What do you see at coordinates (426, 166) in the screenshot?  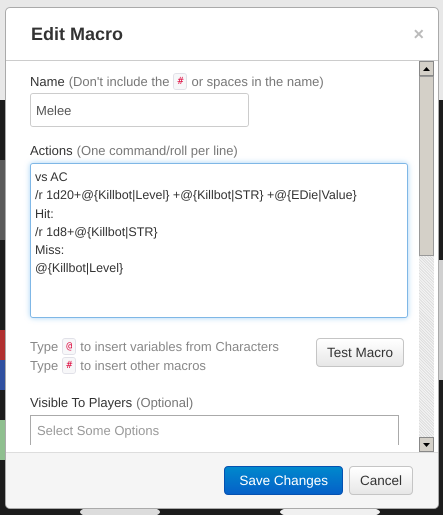 I see `scroll-thumb` at bounding box center [426, 166].